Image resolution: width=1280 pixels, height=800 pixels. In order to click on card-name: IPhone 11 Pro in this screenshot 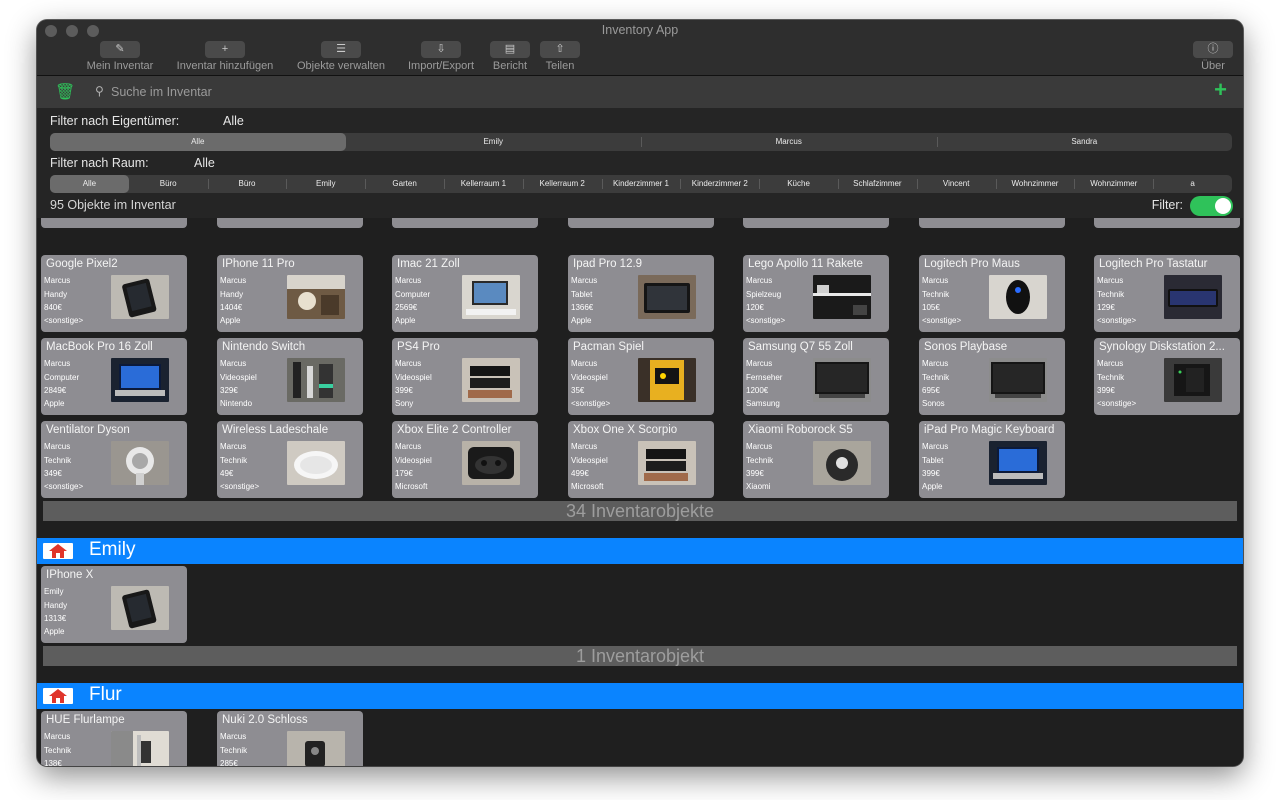, I will do `click(258, 264)`.